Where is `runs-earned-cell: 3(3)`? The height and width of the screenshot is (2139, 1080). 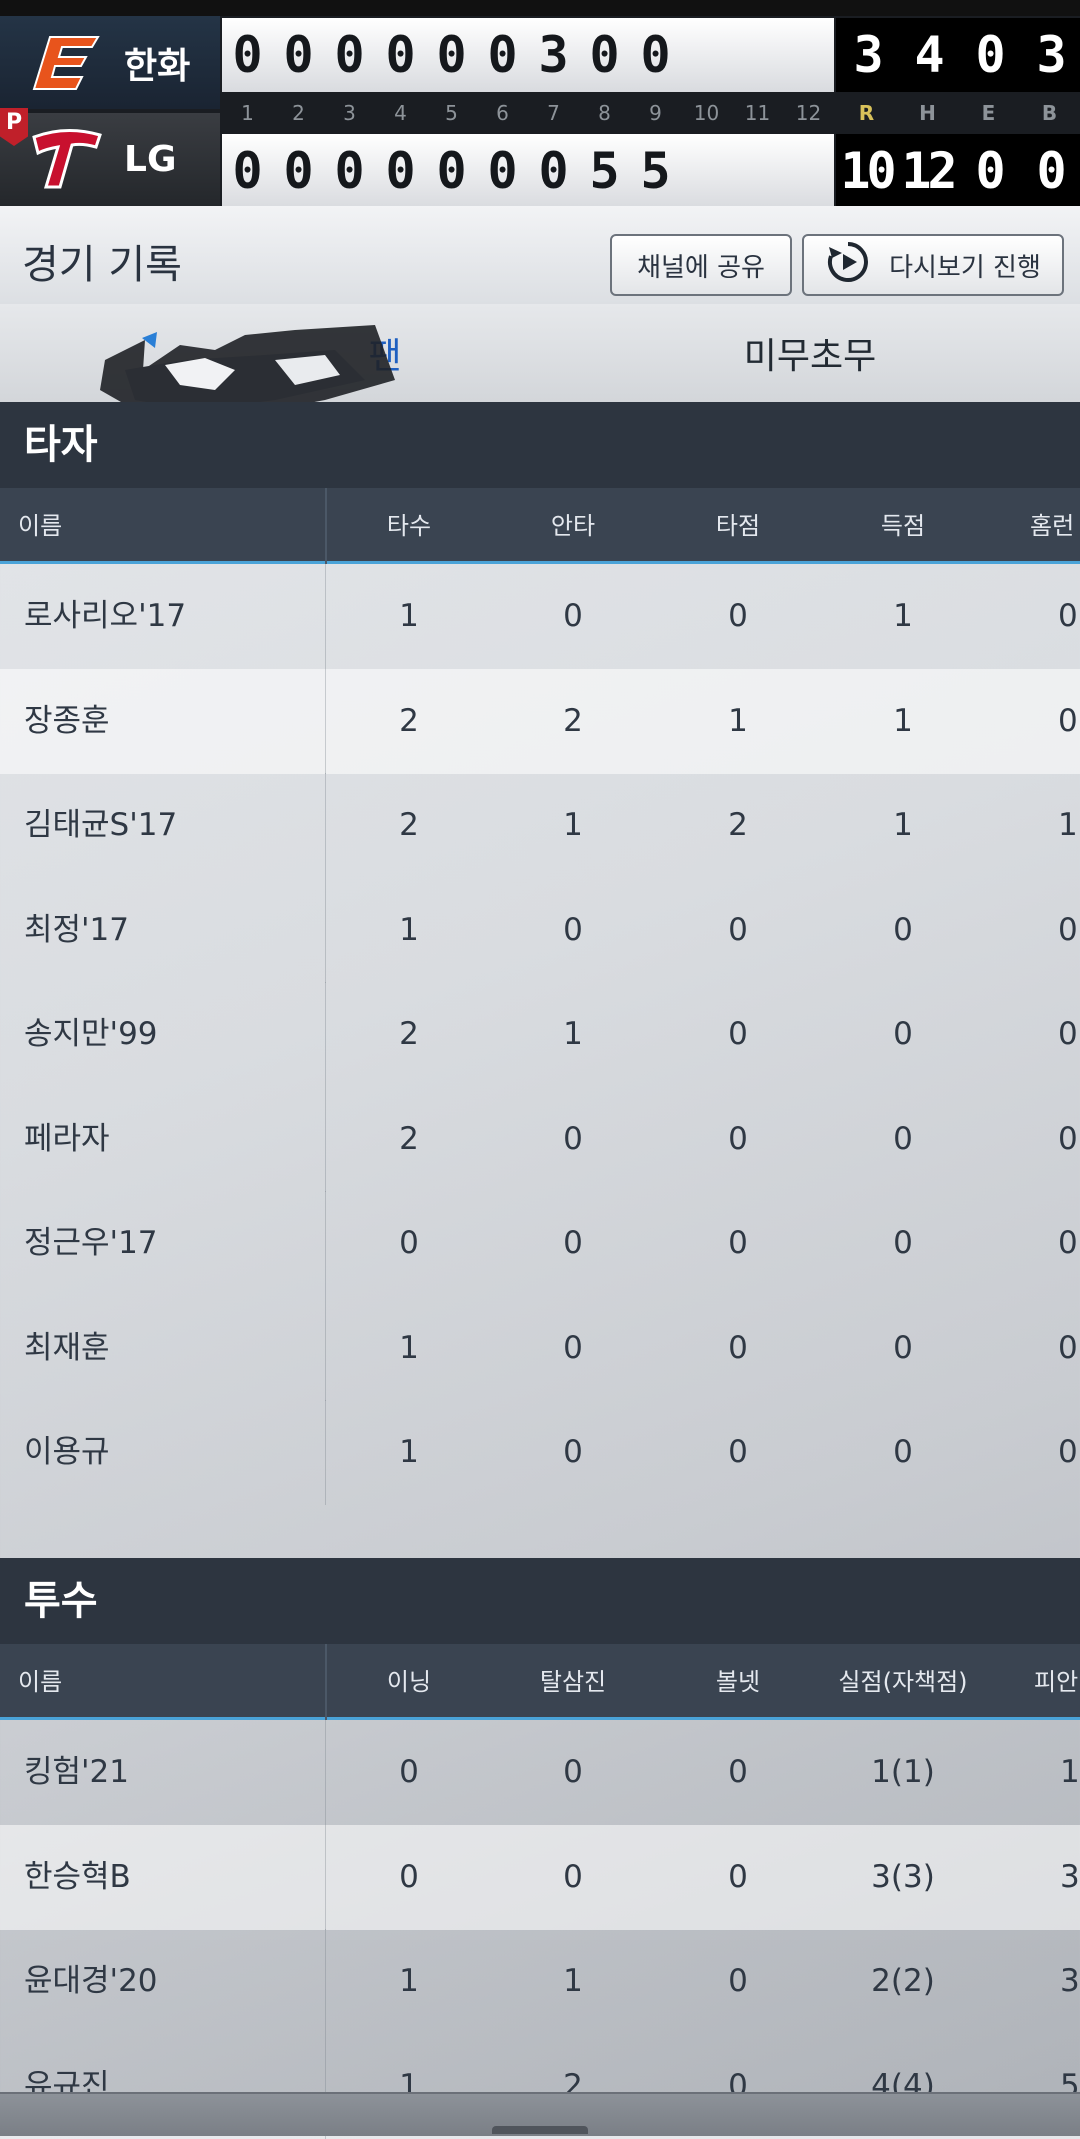 runs-earned-cell: 3(3) is located at coordinates (903, 1876).